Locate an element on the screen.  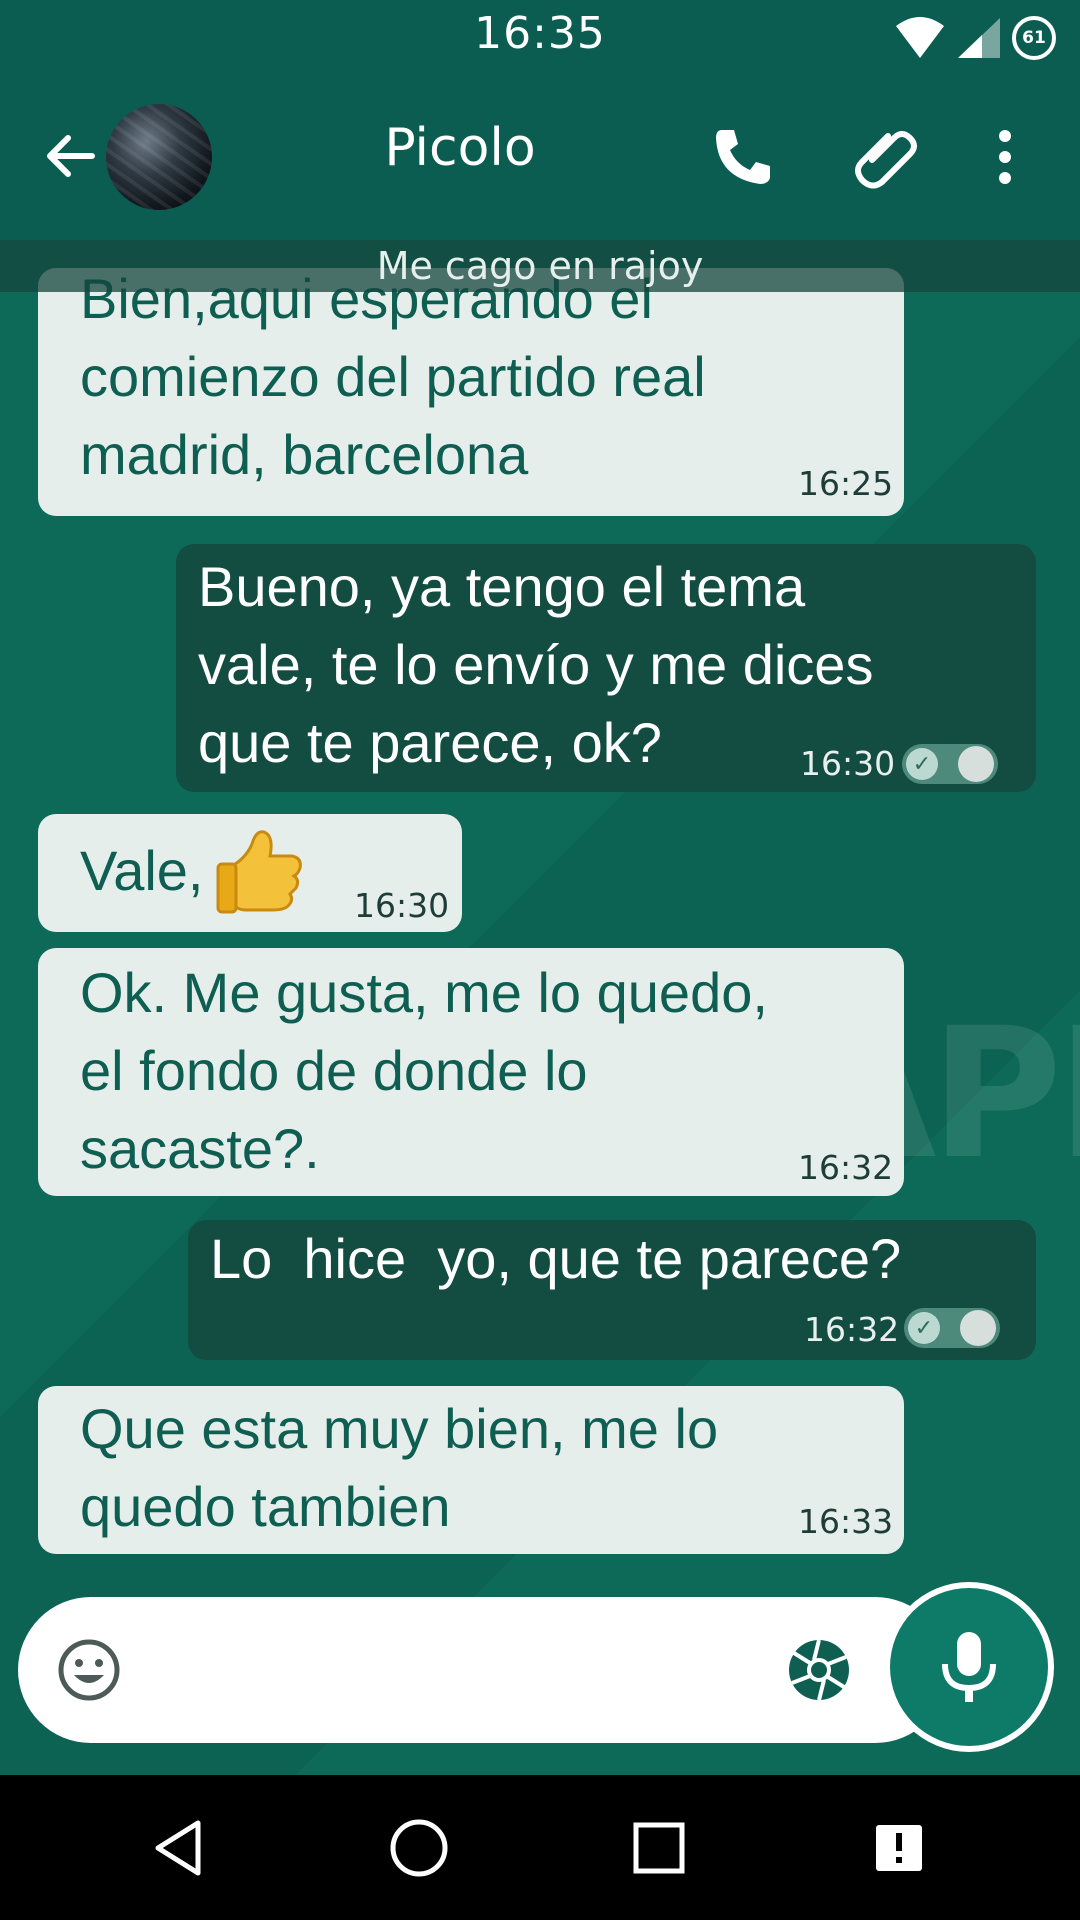
navigation-bar is located at coordinates (540, 1847).